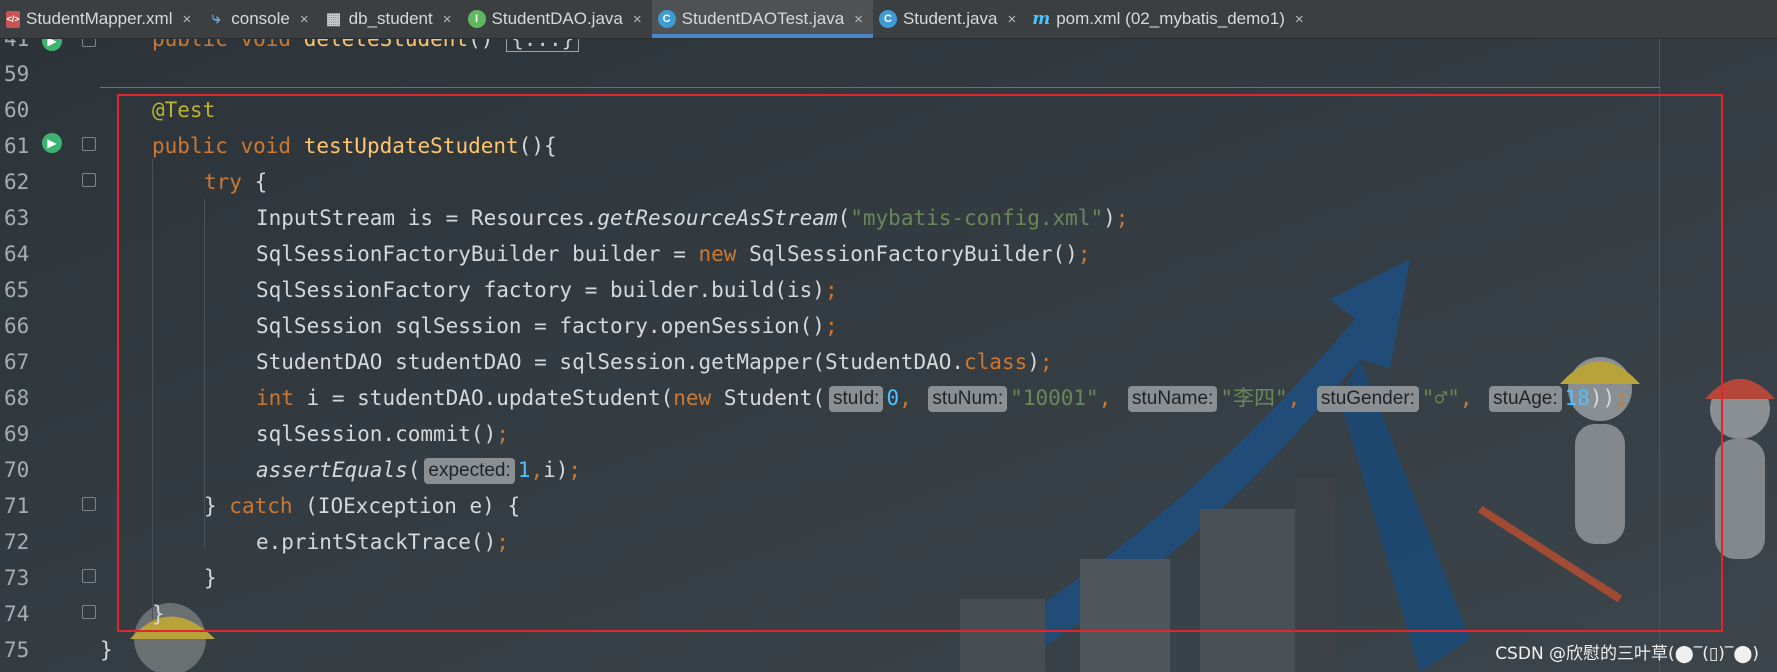 The width and height of the screenshot is (1777, 672). Describe the element at coordinates (17, 470) in the screenshot. I see `line-number: 70` at that location.